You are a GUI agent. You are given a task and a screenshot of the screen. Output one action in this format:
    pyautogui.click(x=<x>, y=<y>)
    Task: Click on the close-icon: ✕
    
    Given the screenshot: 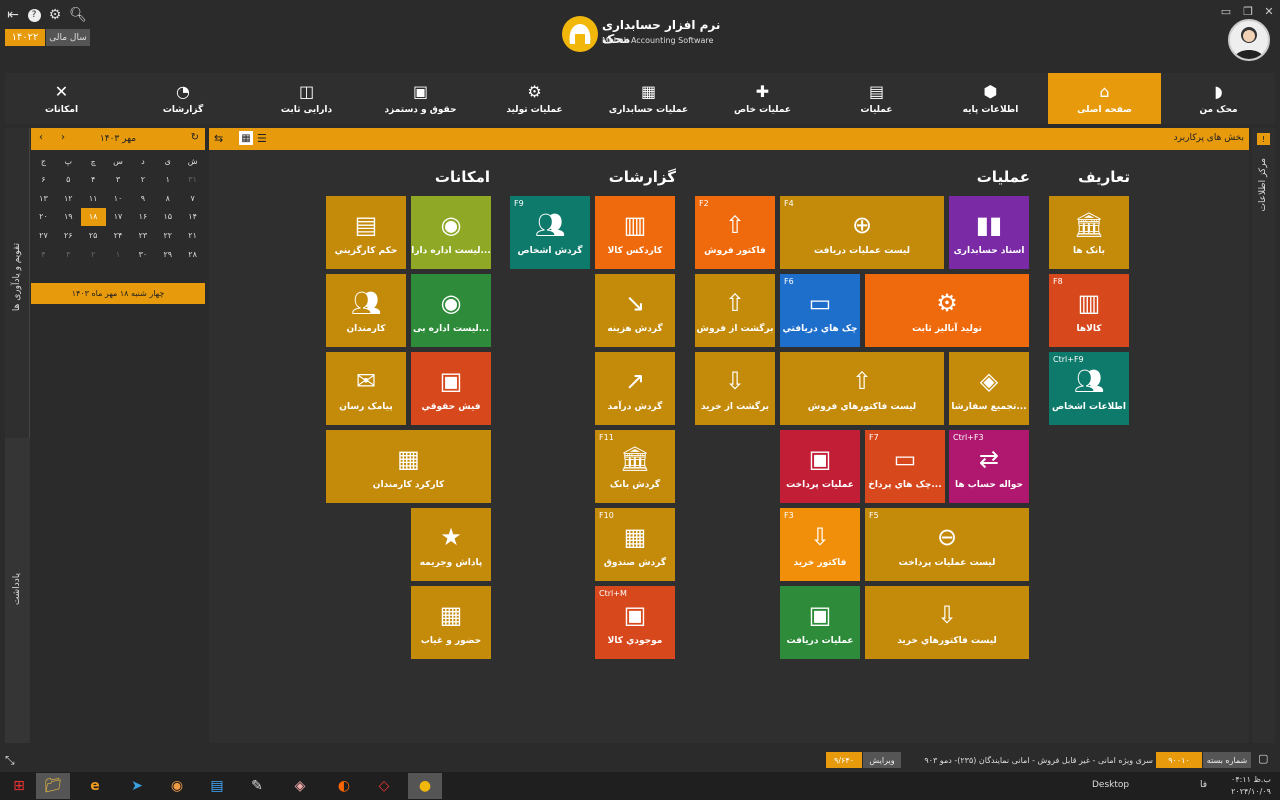 What is the action you would take?
    pyautogui.click(x=1269, y=11)
    